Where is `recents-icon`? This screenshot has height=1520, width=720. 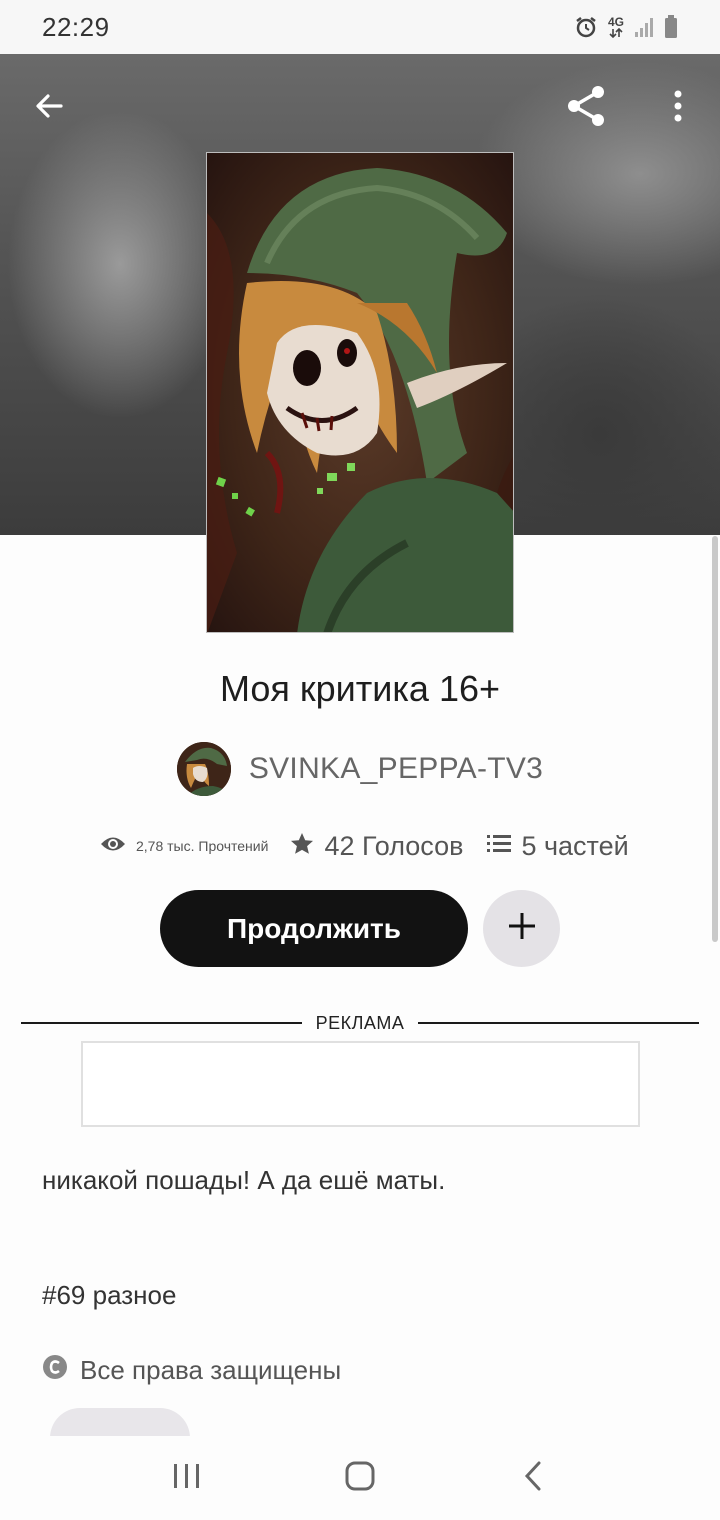
recents-icon is located at coordinates (187, 1478).